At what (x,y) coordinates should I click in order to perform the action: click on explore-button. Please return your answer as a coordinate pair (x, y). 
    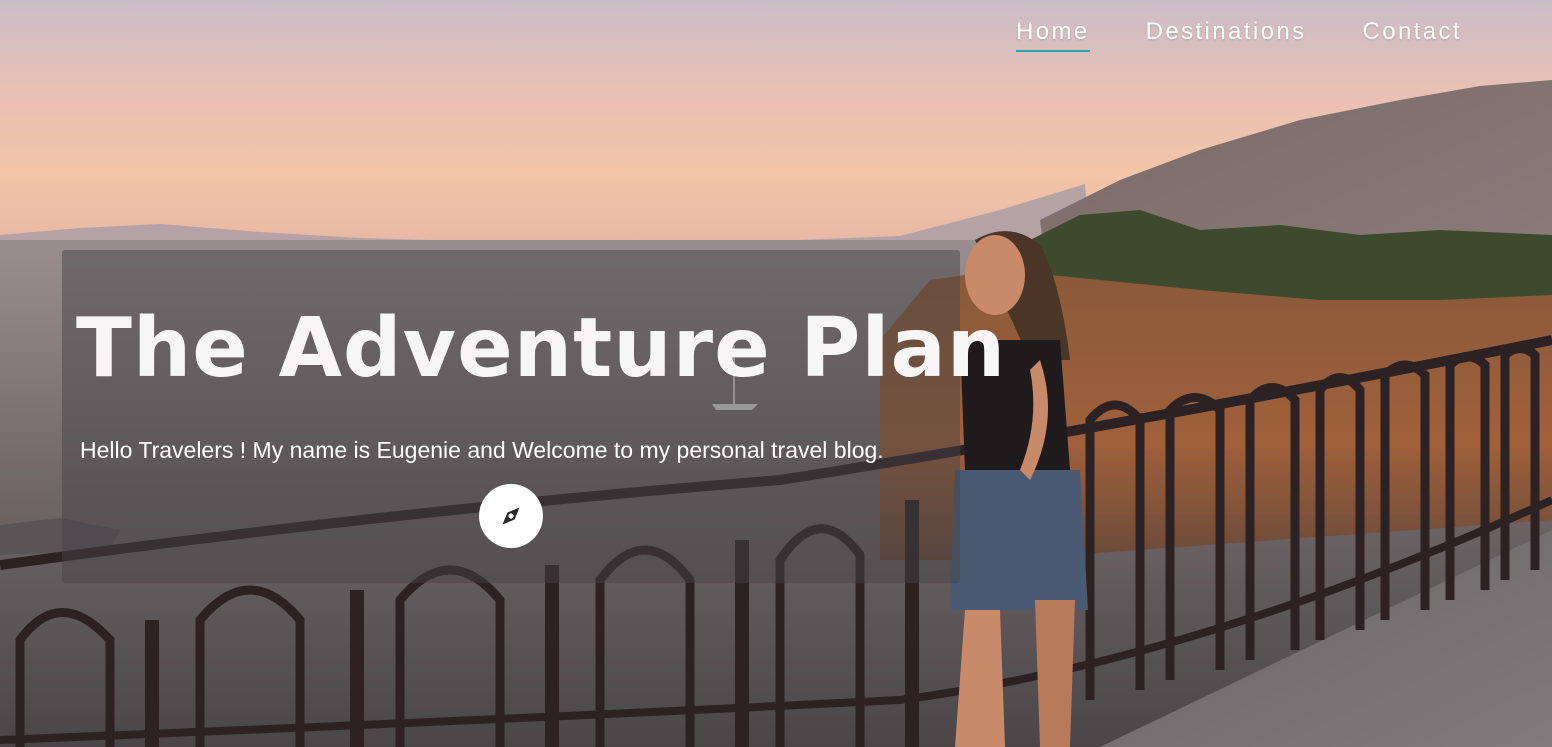
    Looking at the image, I should click on (511, 516).